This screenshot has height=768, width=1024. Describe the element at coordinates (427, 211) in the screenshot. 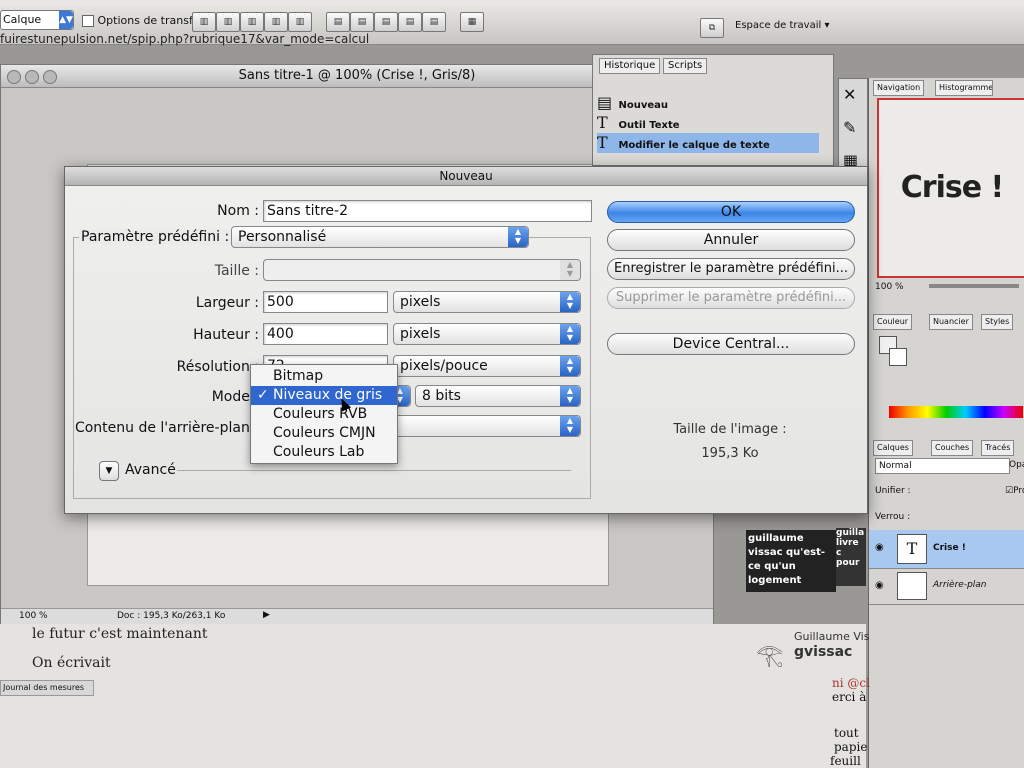

I see `name-input: Sans titre-2` at that location.